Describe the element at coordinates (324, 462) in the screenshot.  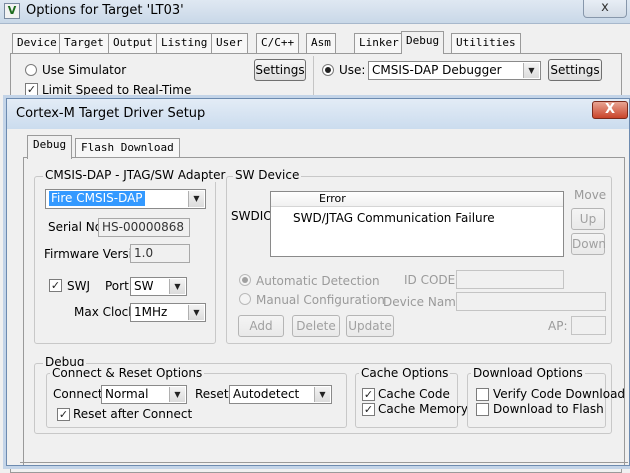
I see `dialog-bottom-edge` at that location.